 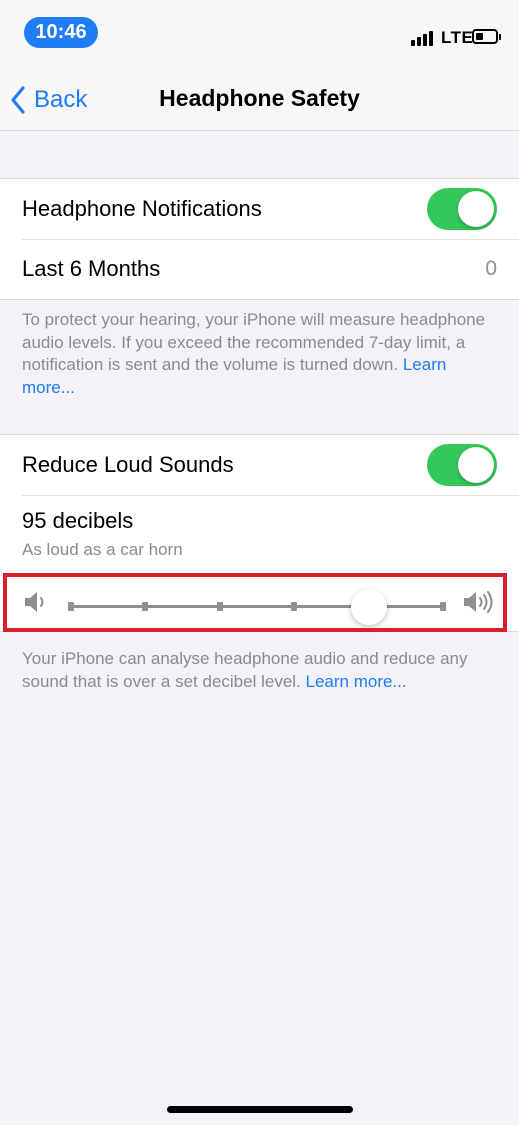 I want to click on decibel-slider-thumb, so click(x=368, y=607).